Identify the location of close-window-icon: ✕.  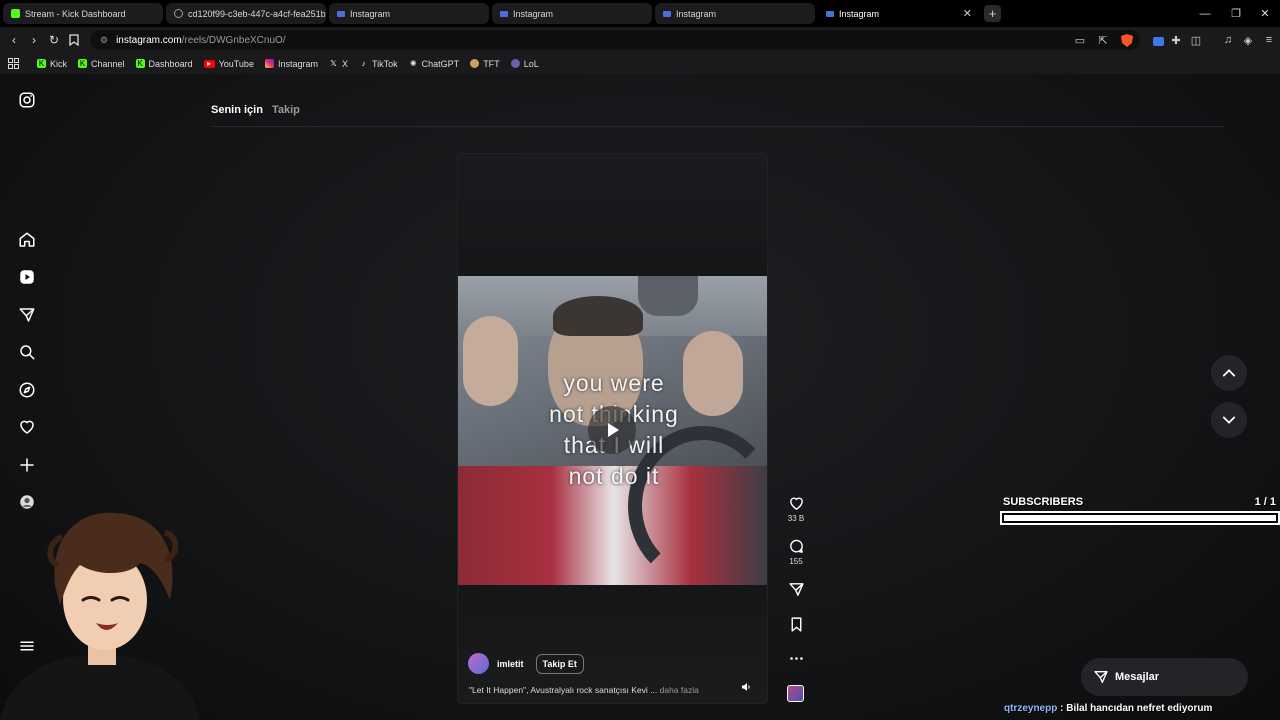
(1265, 13).